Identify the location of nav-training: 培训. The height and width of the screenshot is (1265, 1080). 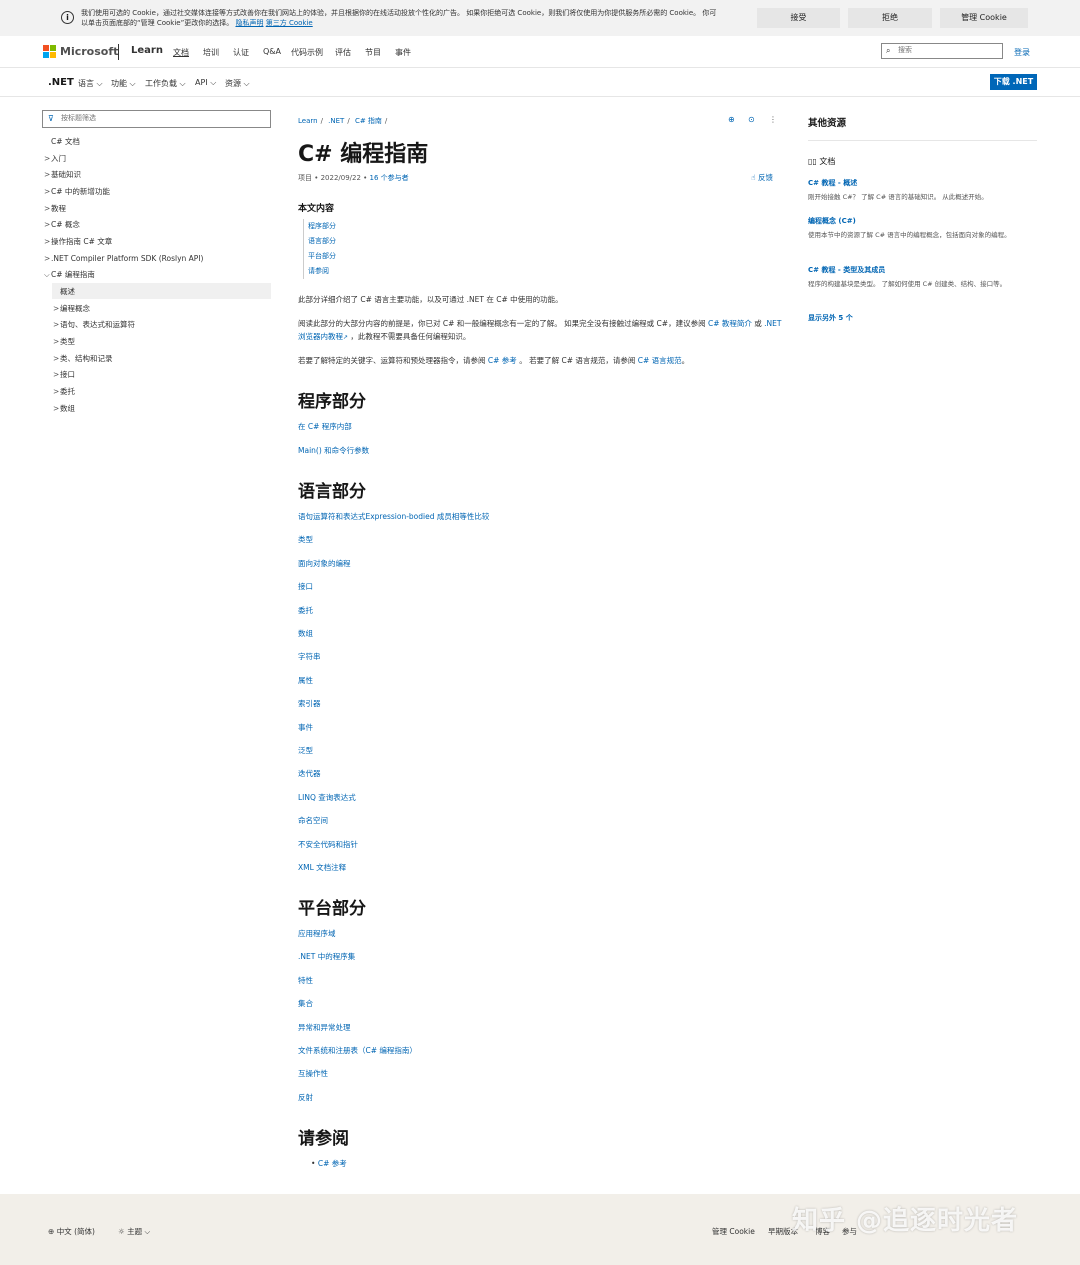
(211, 52).